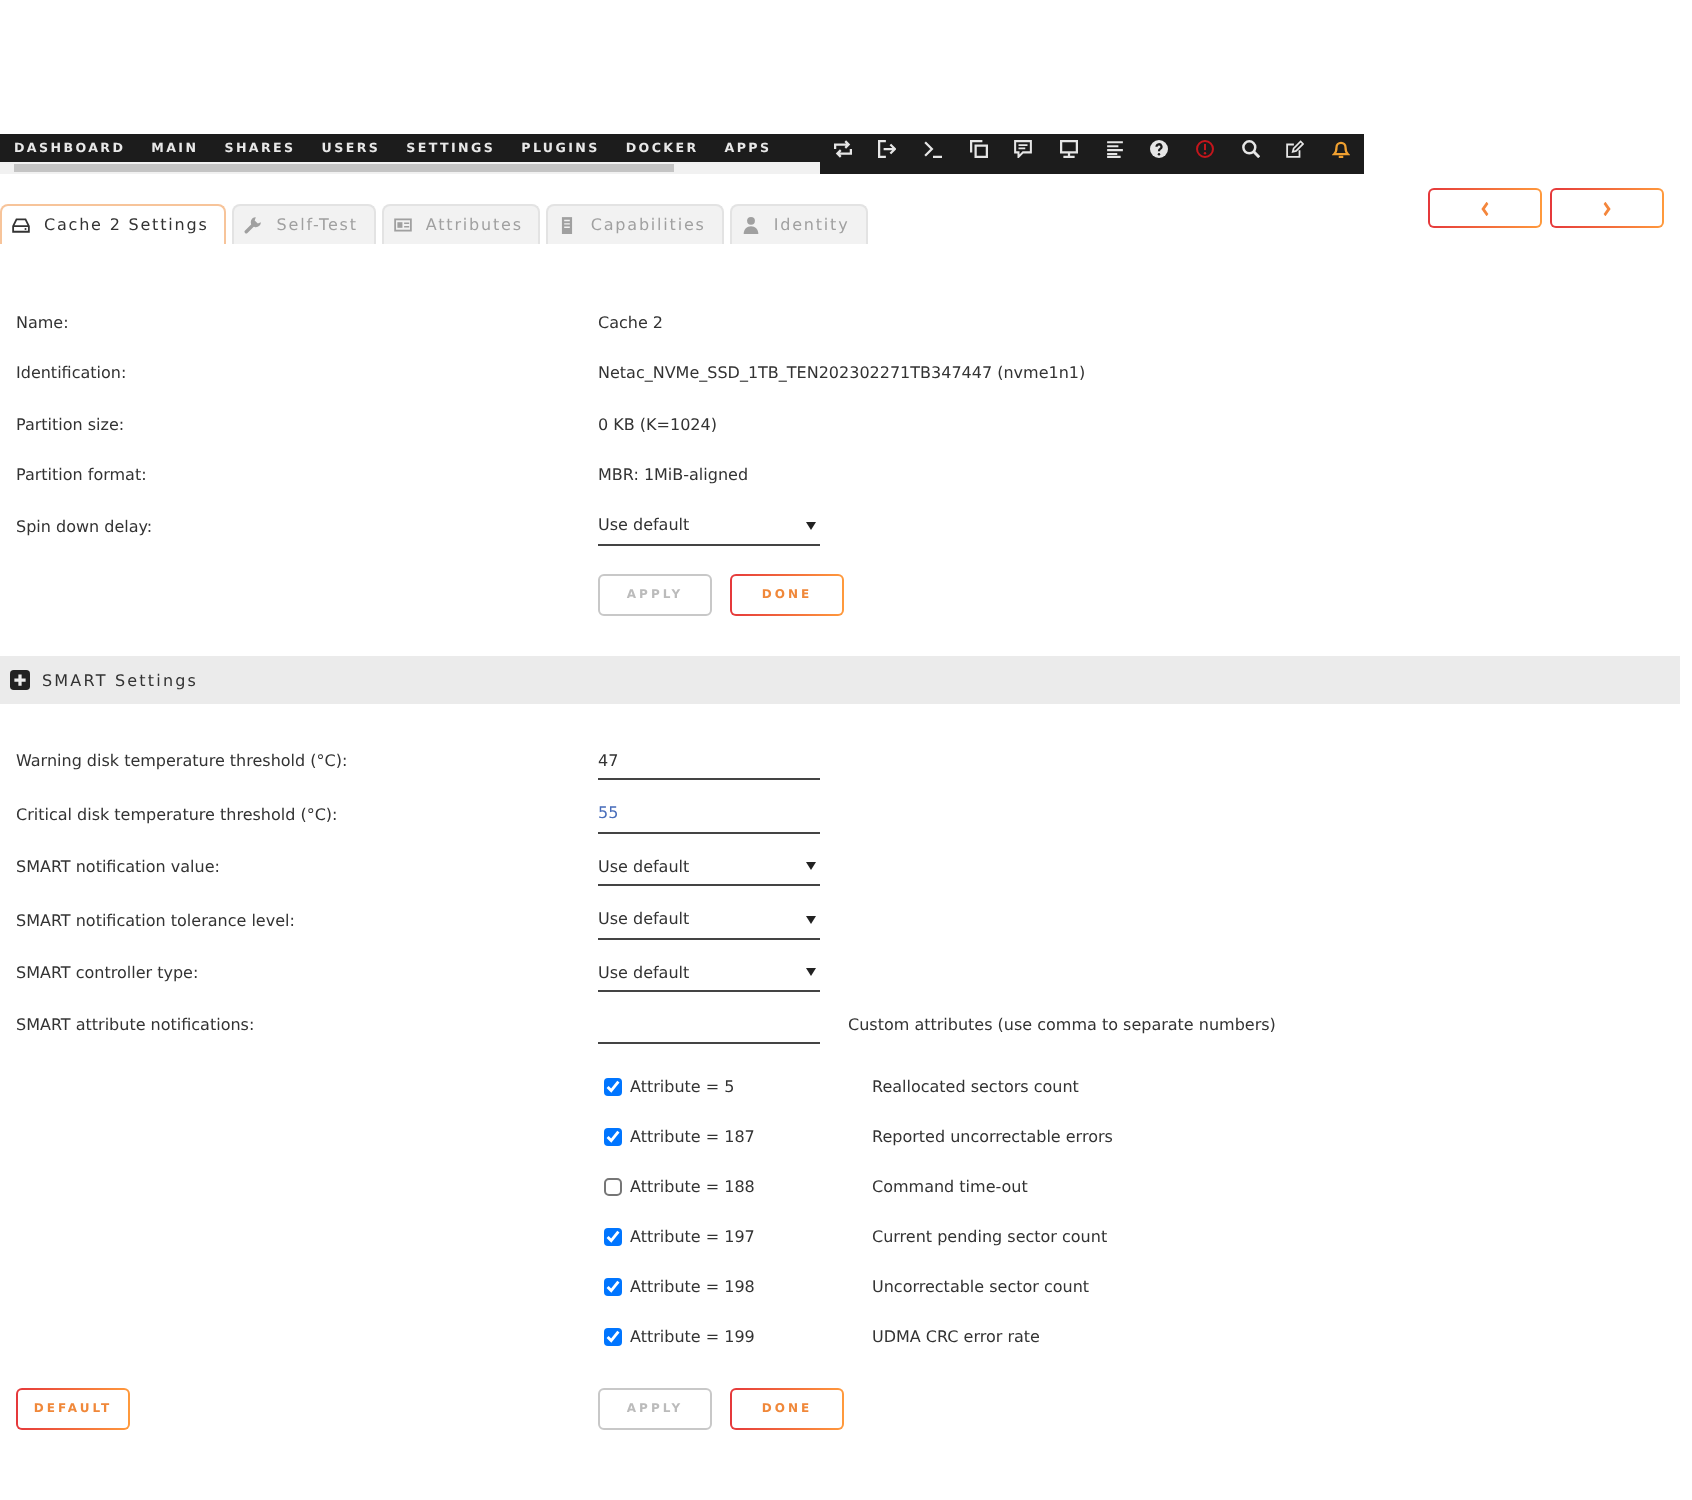 Image resolution: width=1692 pixels, height=1500 pixels. I want to click on field-label: Spin down delay:, so click(84, 526).